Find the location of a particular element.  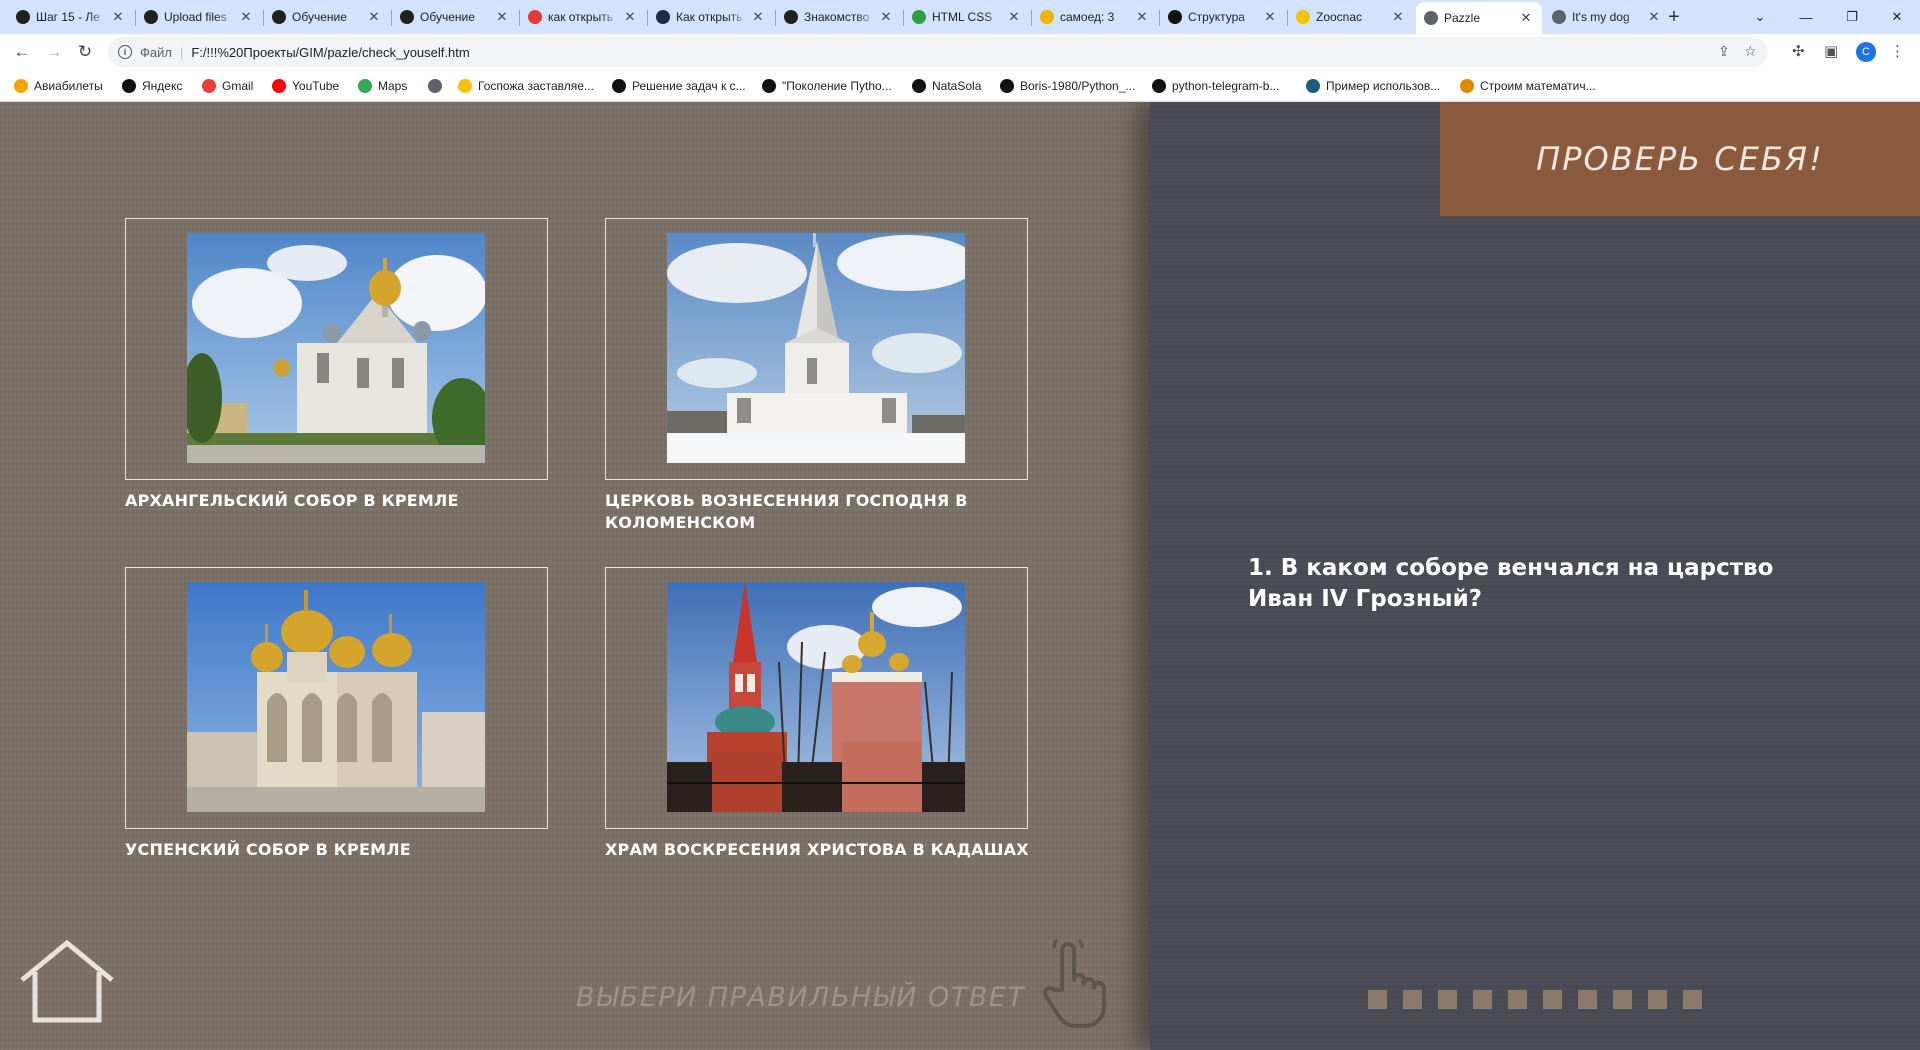

minimize-icon: — is located at coordinates (1806, 17).